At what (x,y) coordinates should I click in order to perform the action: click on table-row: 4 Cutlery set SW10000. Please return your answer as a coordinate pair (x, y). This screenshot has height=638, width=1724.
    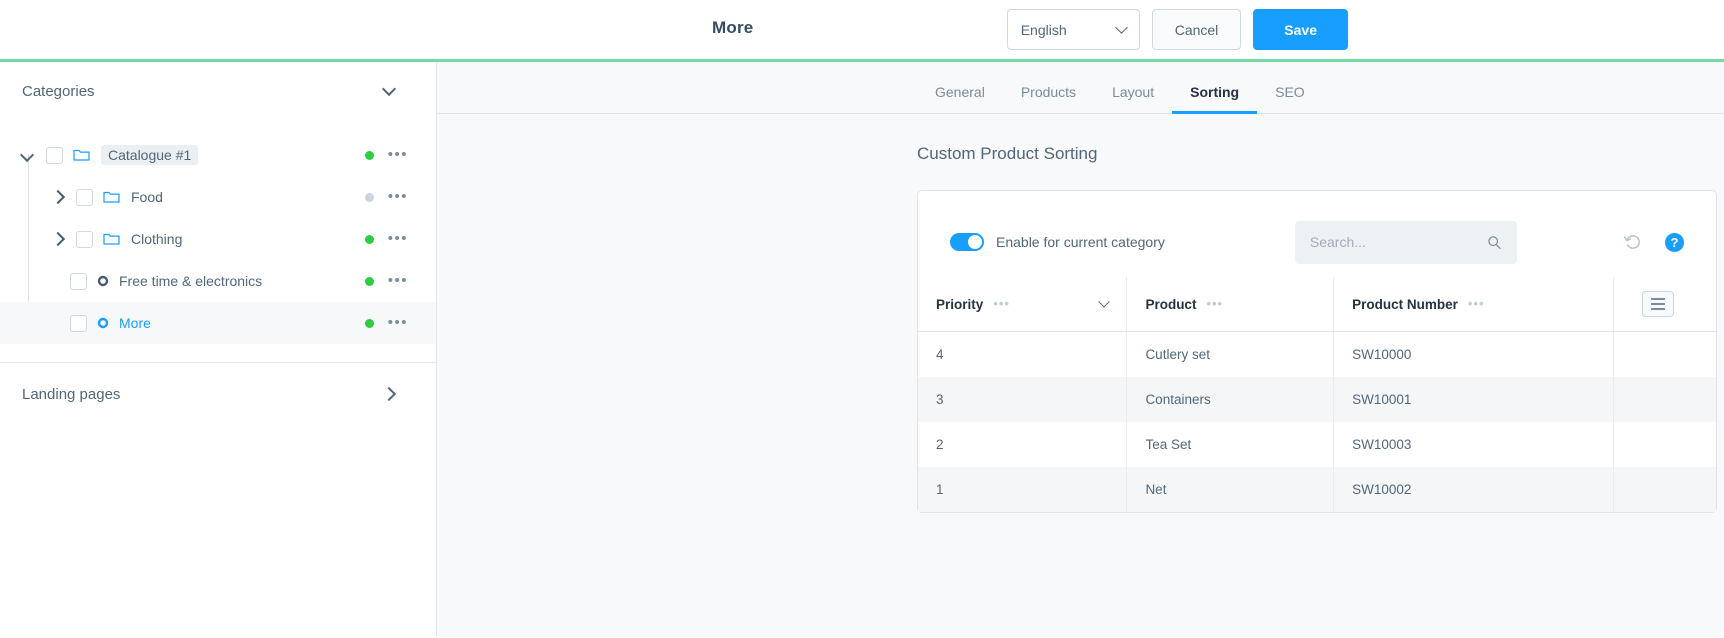
    Looking at the image, I should click on (1317, 354).